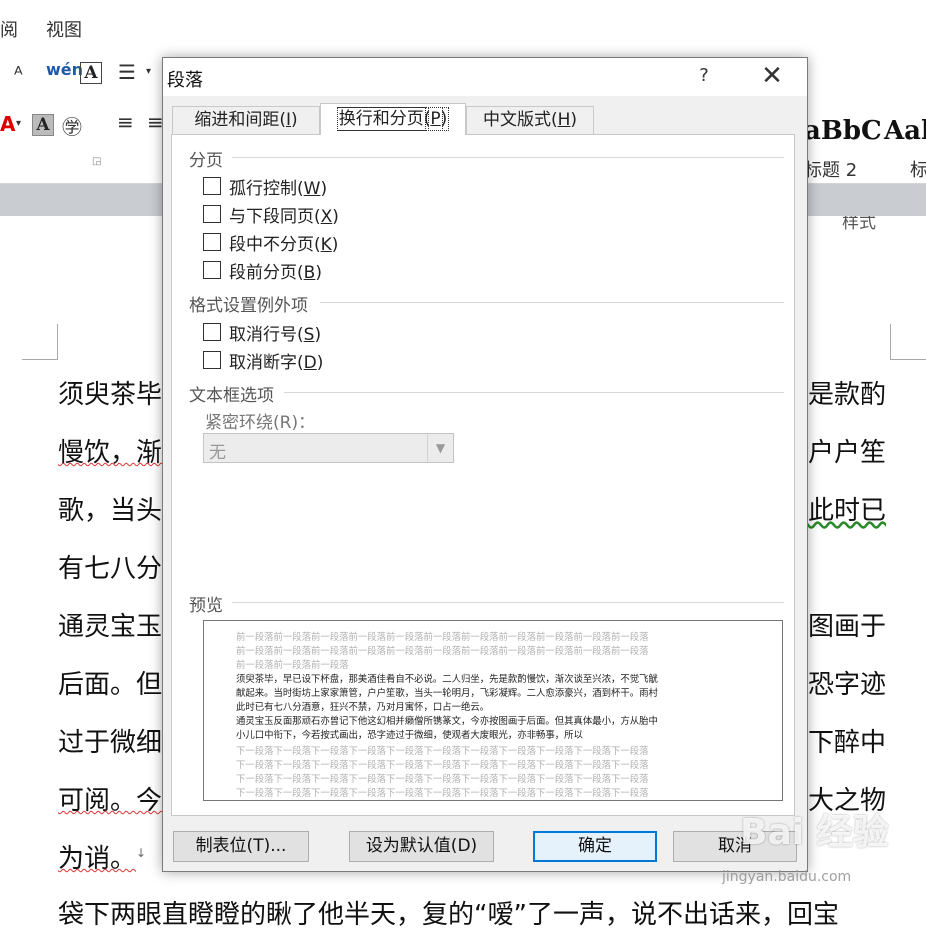 The image size is (926, 931). I want to click on close-icon: ✕, so click(772, 76).